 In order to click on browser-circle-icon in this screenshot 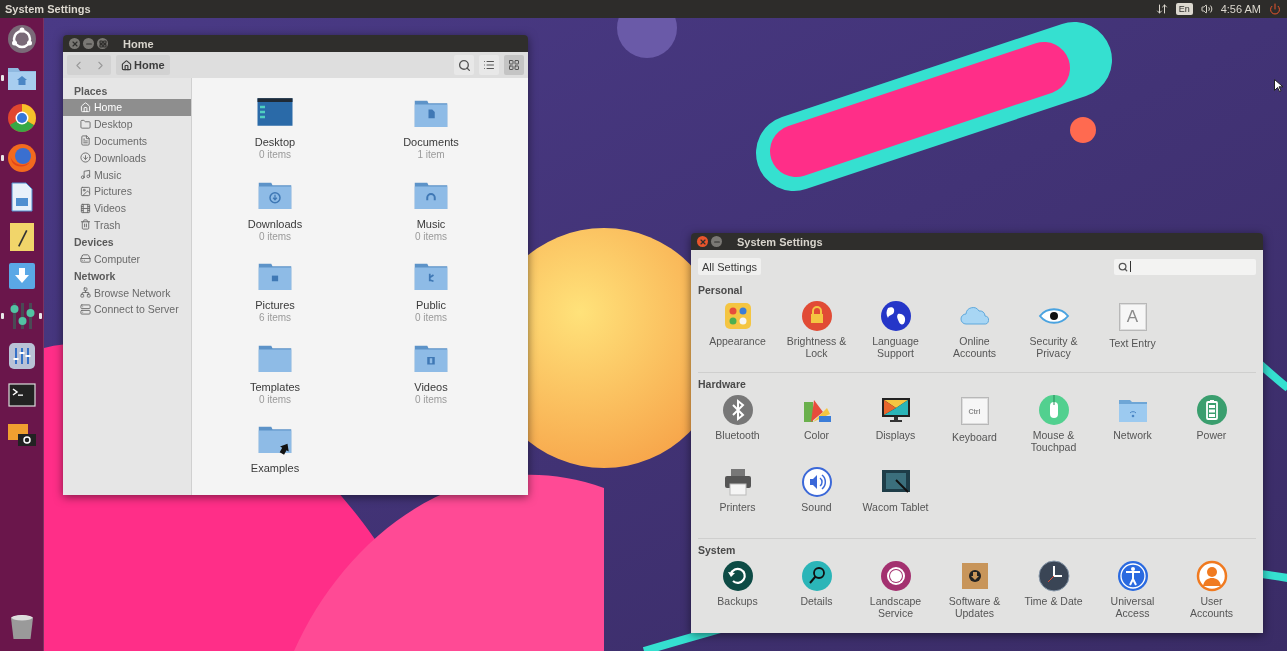, I will do `click(21, 118)`.